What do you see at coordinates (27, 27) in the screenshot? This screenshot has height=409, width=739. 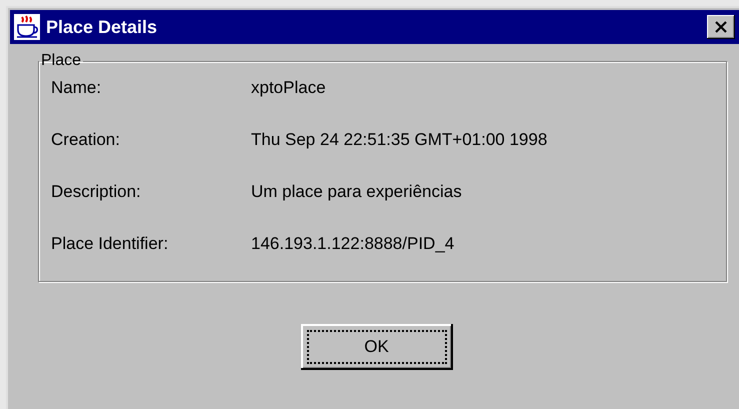 I see `cup-icon` at bounding box center [27, 27].